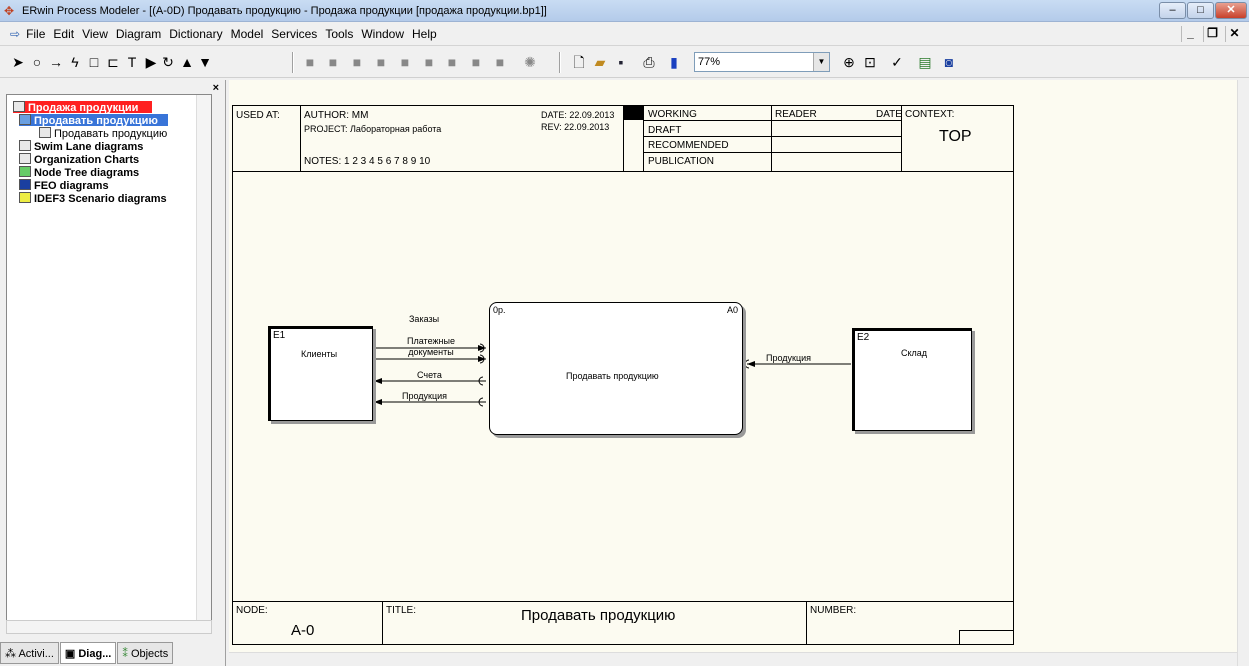 Image resolution: width=1249 pixels, height=666 pixels. What do you see at coordinates (25, 145) in the screenshot?
I see `swimlane-icon` at bounding box center [25, 145].